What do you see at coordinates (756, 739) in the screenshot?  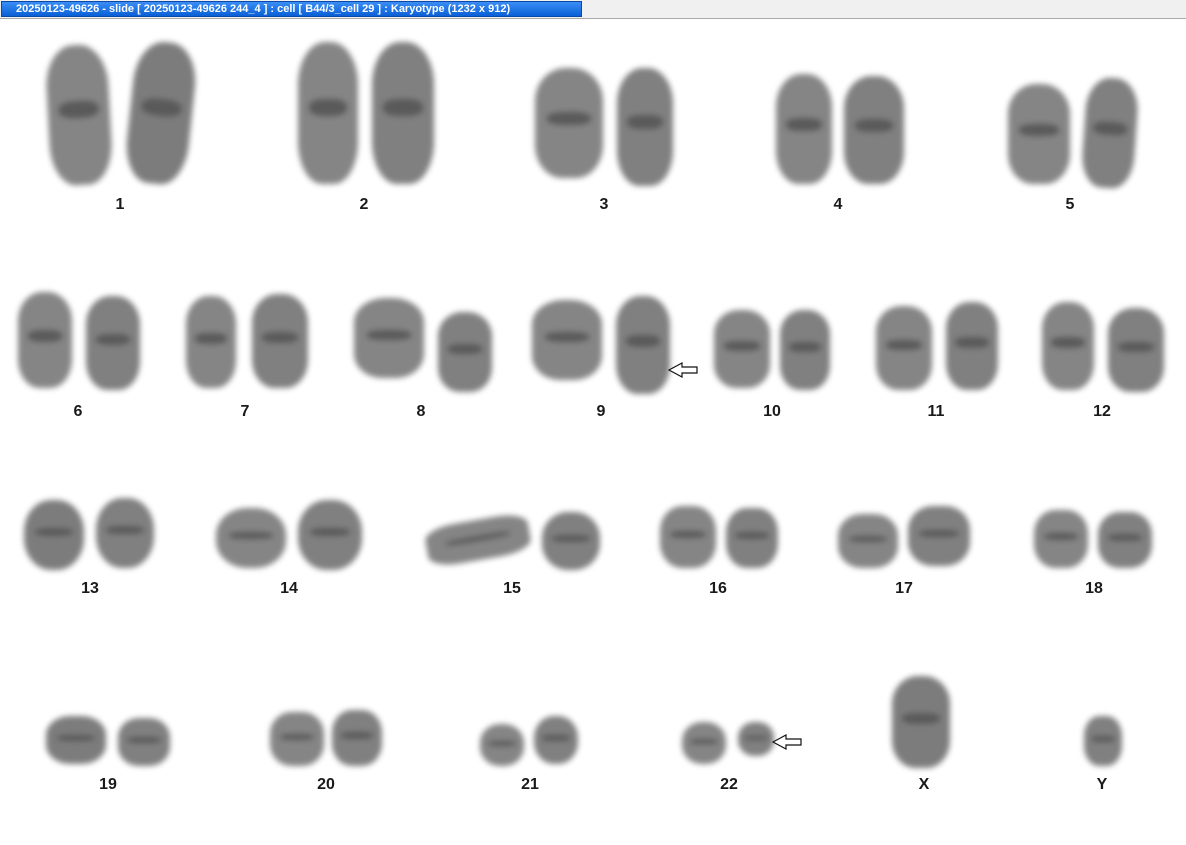 I see `chromosome-22b` at bounding box center [756, 739].